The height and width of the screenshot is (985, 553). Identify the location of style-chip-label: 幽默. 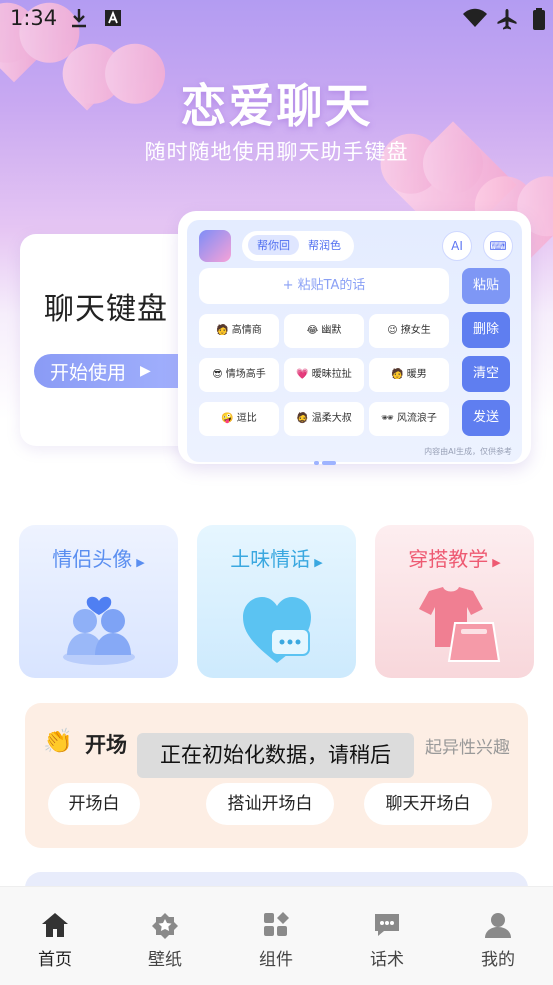
(331, 330).